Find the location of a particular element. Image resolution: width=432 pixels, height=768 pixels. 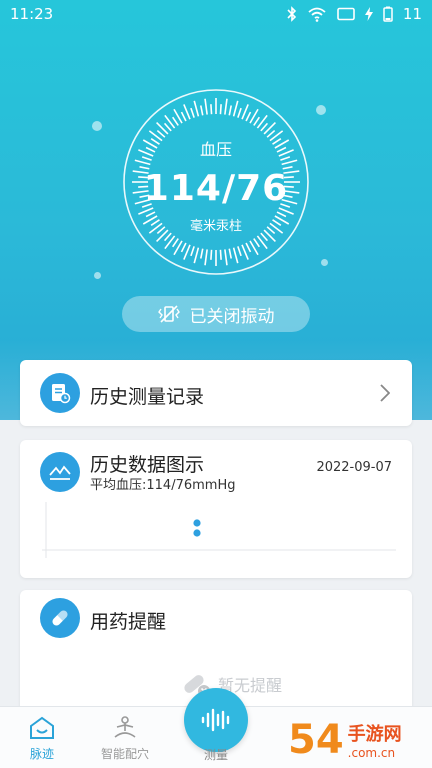

record-icon is located at coordinates (60, 393).